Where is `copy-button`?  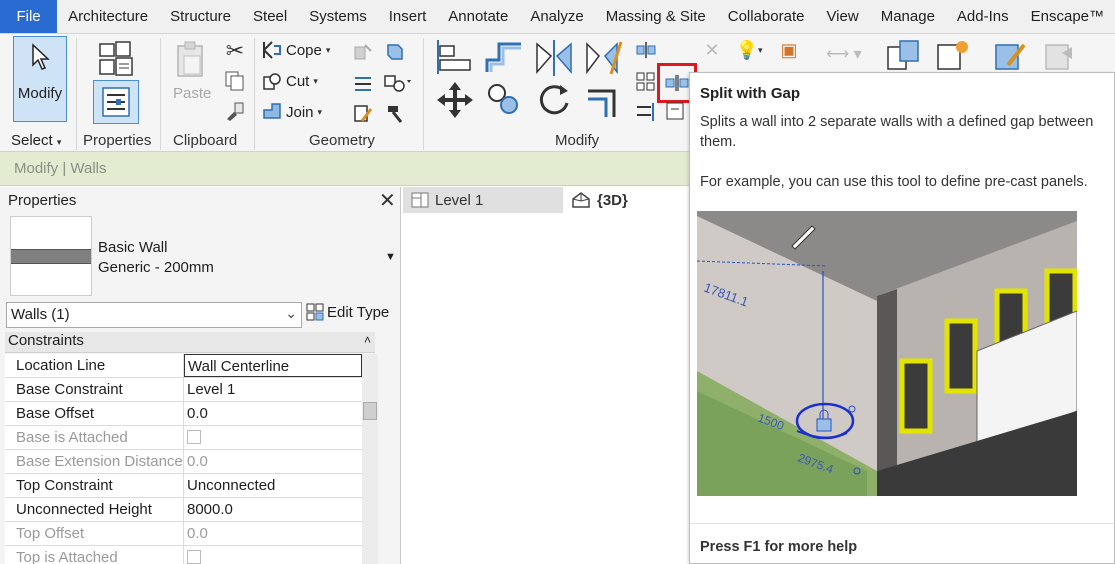
copy-button is located at coordinates (235, 81).